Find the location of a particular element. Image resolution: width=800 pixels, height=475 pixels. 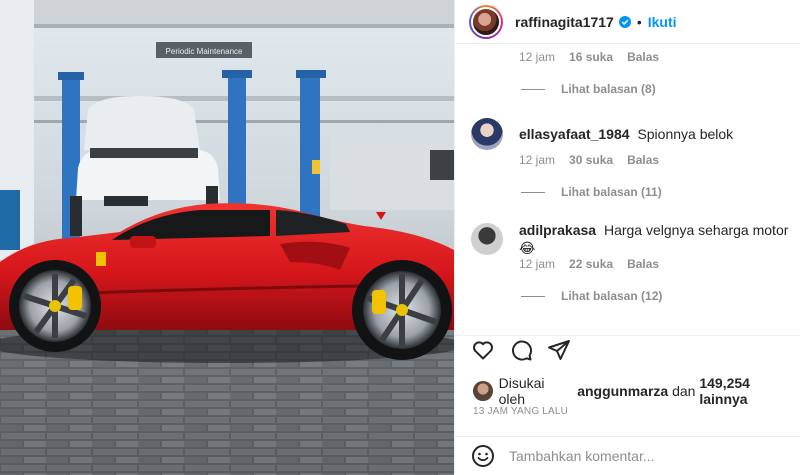

view-replies-button: Lihat balasan (12) is located at coordinates (591, 296).